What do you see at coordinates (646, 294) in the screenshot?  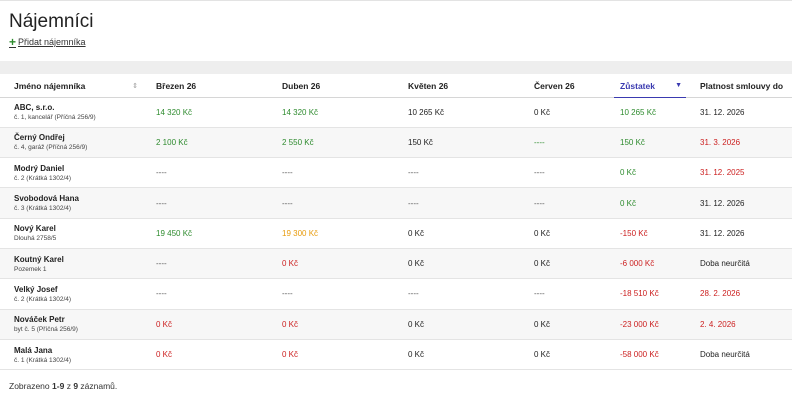 I see `balance-value: -18 510 Kč` at bounding box center [646, 294].